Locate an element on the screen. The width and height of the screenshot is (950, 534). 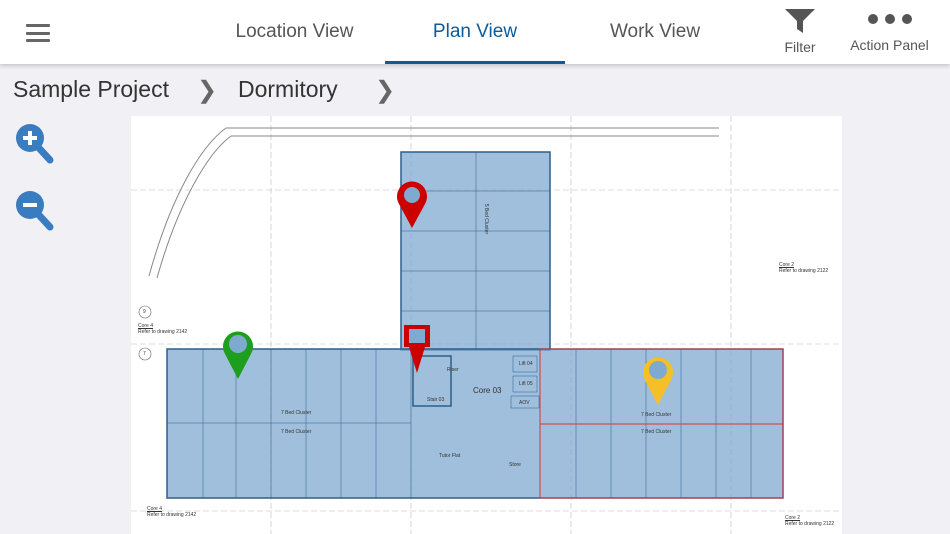
tab-location-view: Location View is located at coordinates (294, 32).